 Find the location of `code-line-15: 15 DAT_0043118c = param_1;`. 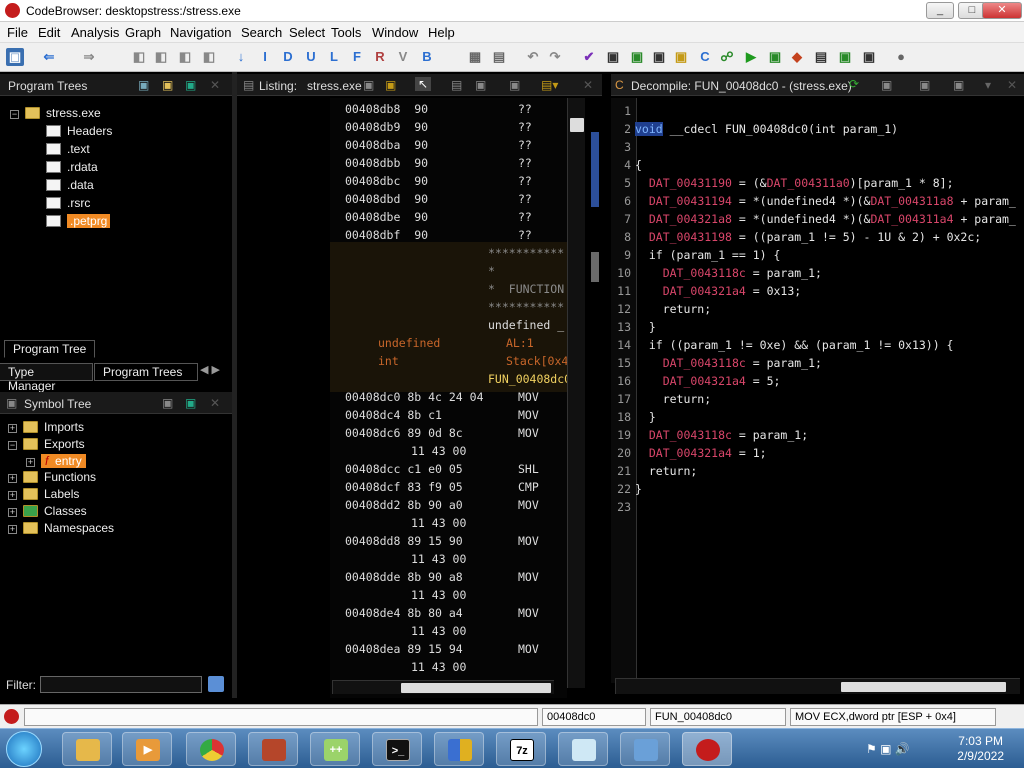

code-line-15: 15 DAT_0043118c = param_1; is located at coordinates (716, 365).